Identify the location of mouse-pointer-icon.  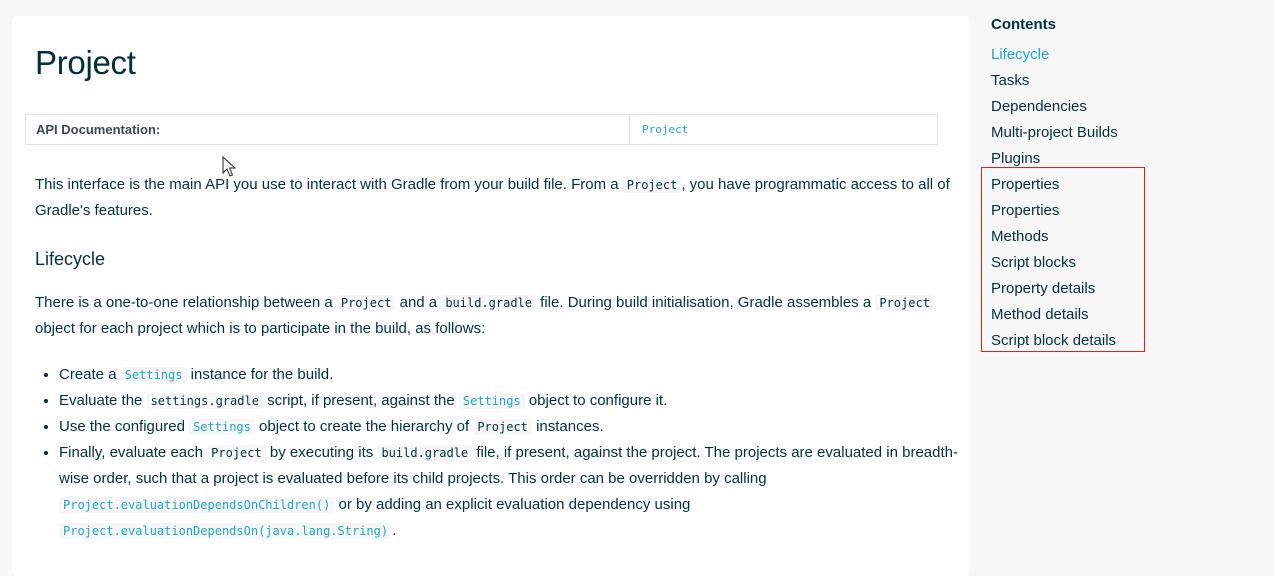
(229, 166).